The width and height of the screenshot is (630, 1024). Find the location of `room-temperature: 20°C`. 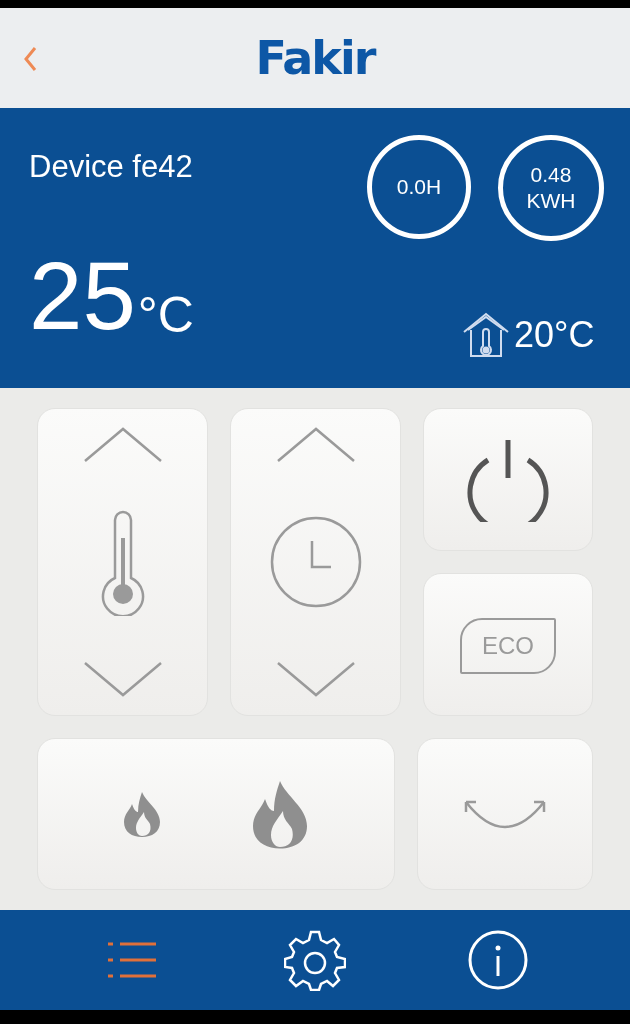

room-temperature: 20°C is located at coordinates (554, 335).